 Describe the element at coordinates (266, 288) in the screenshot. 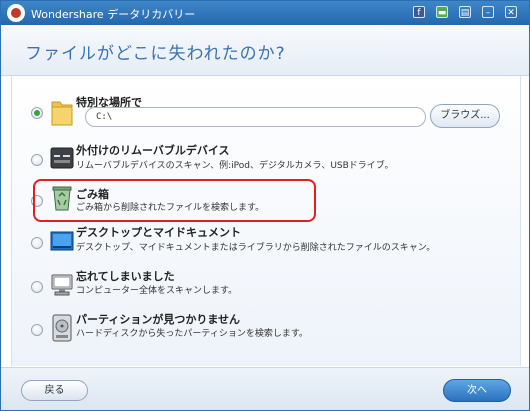

I see `option-forgot: 忘れてしまいました コンピューター全体をスキャンします。` at that location.